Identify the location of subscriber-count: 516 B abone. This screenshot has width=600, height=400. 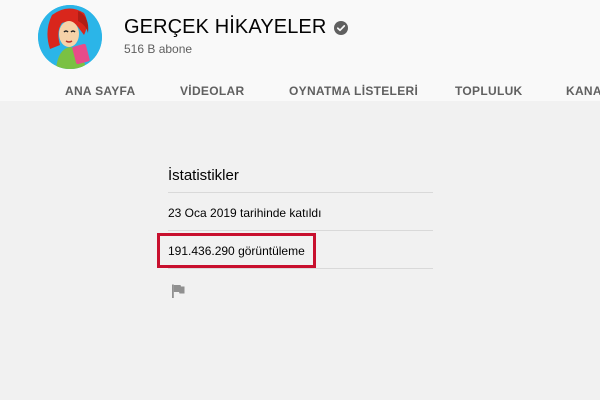
(158, 49).